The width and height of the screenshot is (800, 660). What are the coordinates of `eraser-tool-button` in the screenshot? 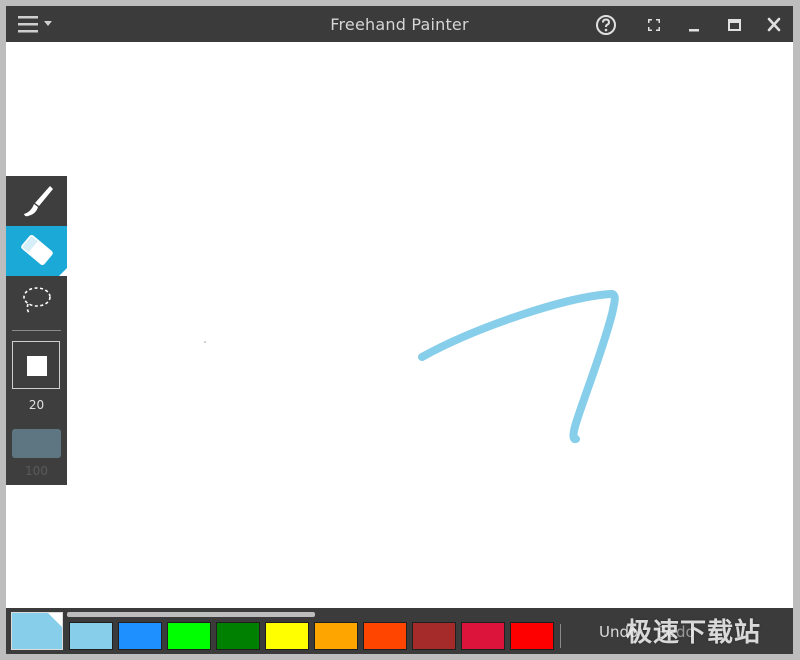 It's located at (36, 251).